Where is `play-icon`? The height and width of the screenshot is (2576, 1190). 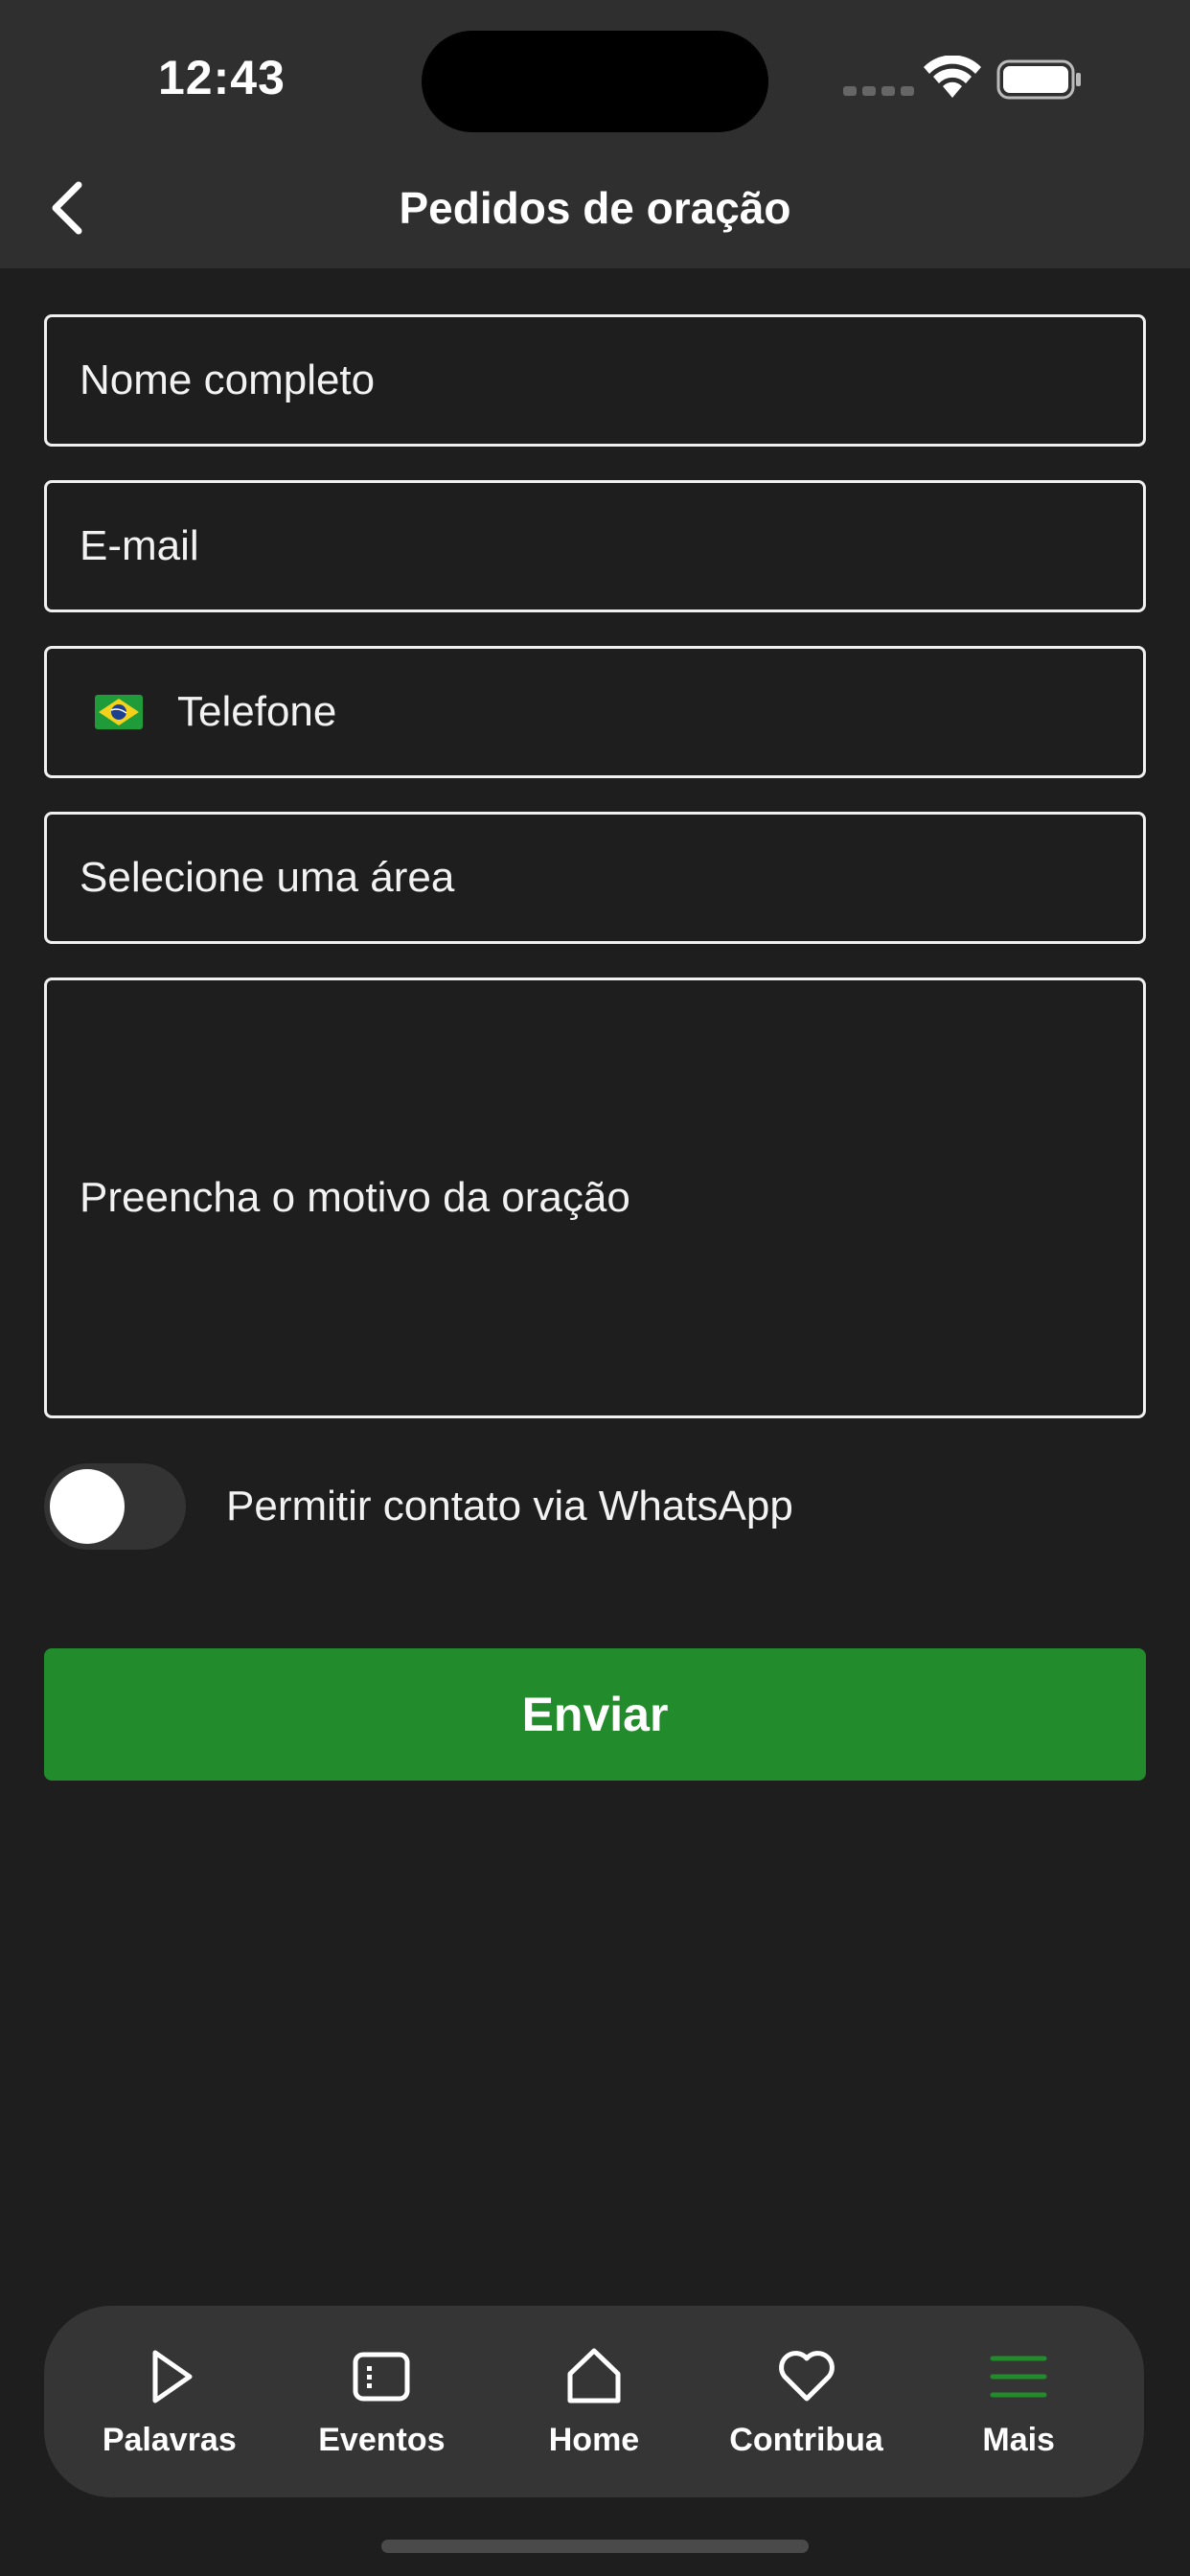 play-icon is located at coordinates (172, 2376).